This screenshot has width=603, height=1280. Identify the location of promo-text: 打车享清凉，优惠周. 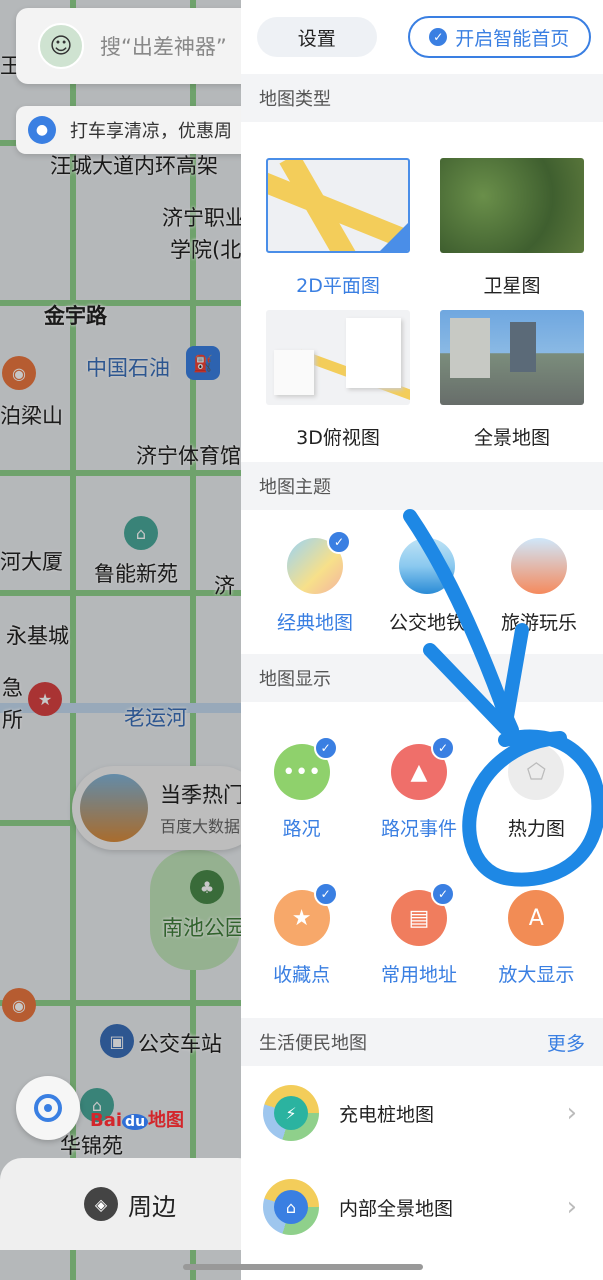
(151, 131).